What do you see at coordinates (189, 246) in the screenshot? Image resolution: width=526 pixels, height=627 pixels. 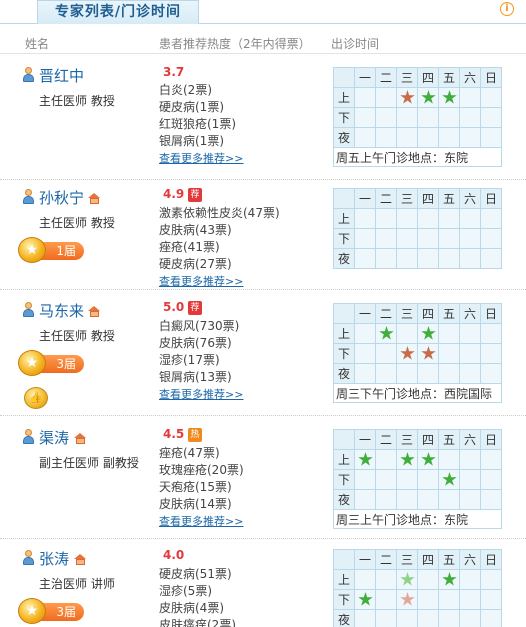 I see `disease-vote: 痤疮(41票)` at bounding box center [189, 246].